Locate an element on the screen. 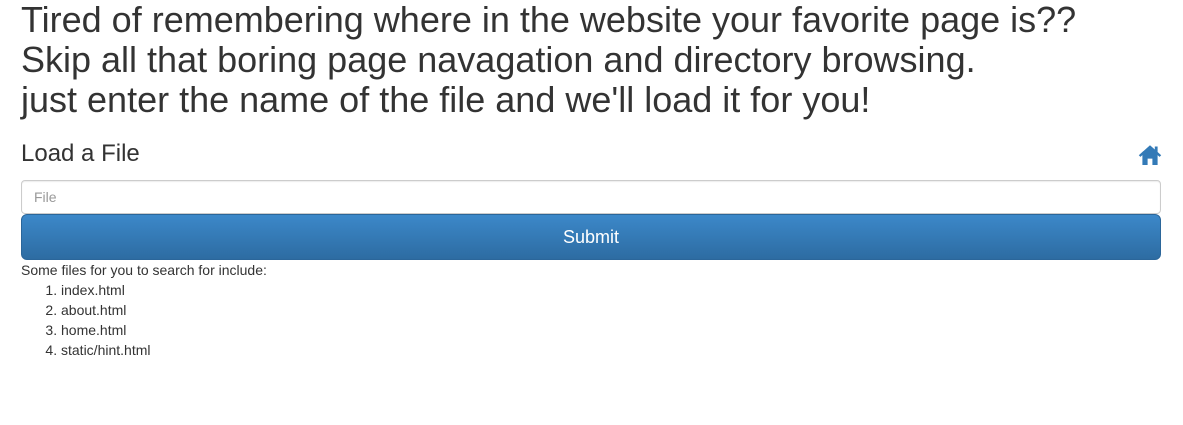 This screenshot has height=425, width=1183. list-item: about.html is located at coordinates (105, 310).